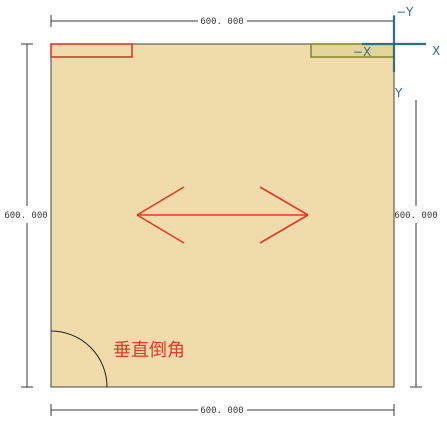 Image resolution: width=447 pixels, height=426 pixels. Describe the element at coordinates (362, 52) in the screenshot. I see `axis-neg-x-label: −X` at that location.